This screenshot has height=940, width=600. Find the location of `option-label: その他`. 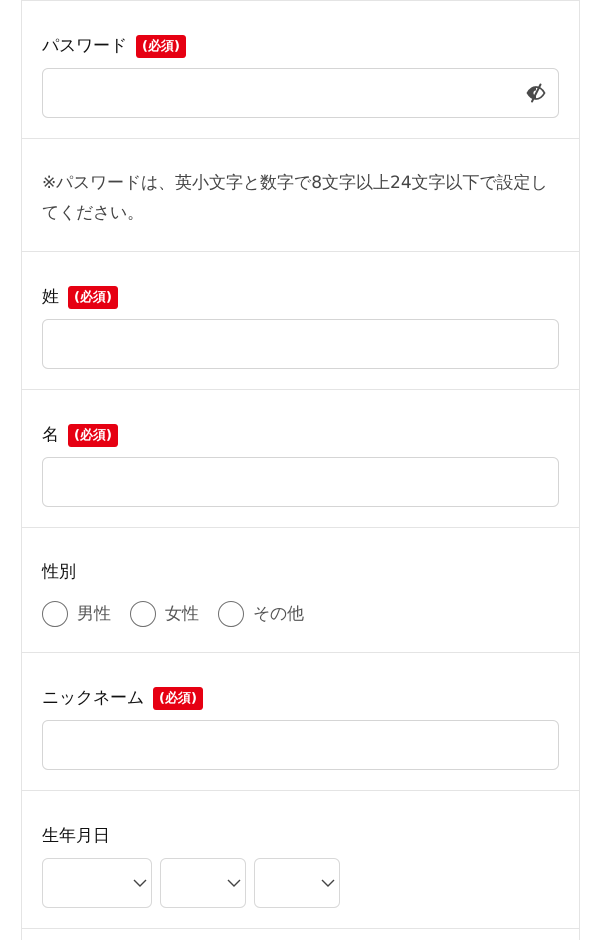

option-label: その他 is located at coordinates (278, 614).